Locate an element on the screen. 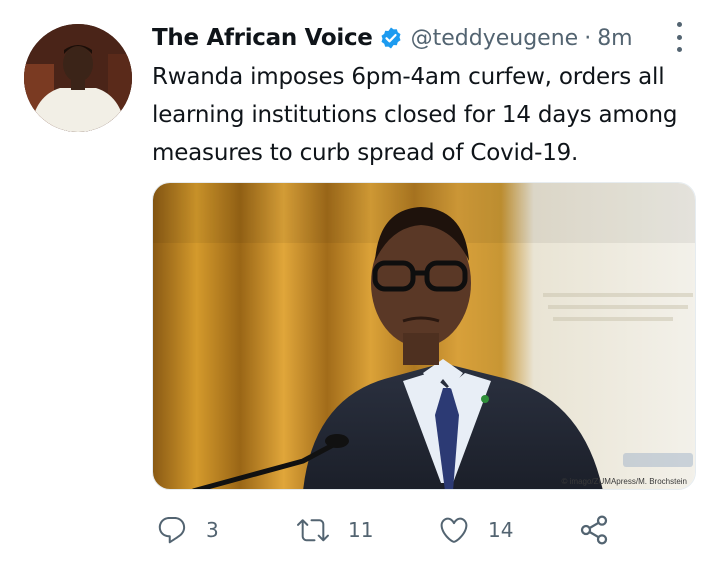 This screenshot has width=719, height=566. more-options-icon is located at coordinates (679, 37).